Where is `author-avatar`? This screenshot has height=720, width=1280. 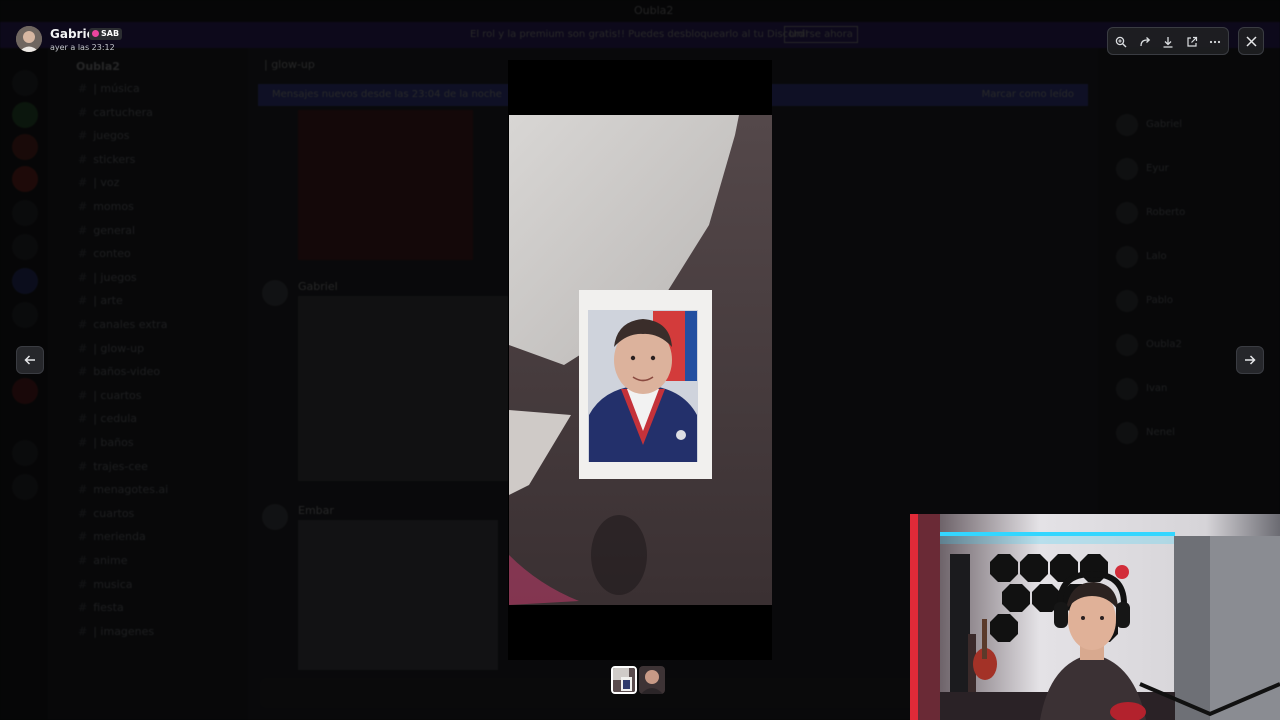
author-avatar is located at coordinates (29, 39).